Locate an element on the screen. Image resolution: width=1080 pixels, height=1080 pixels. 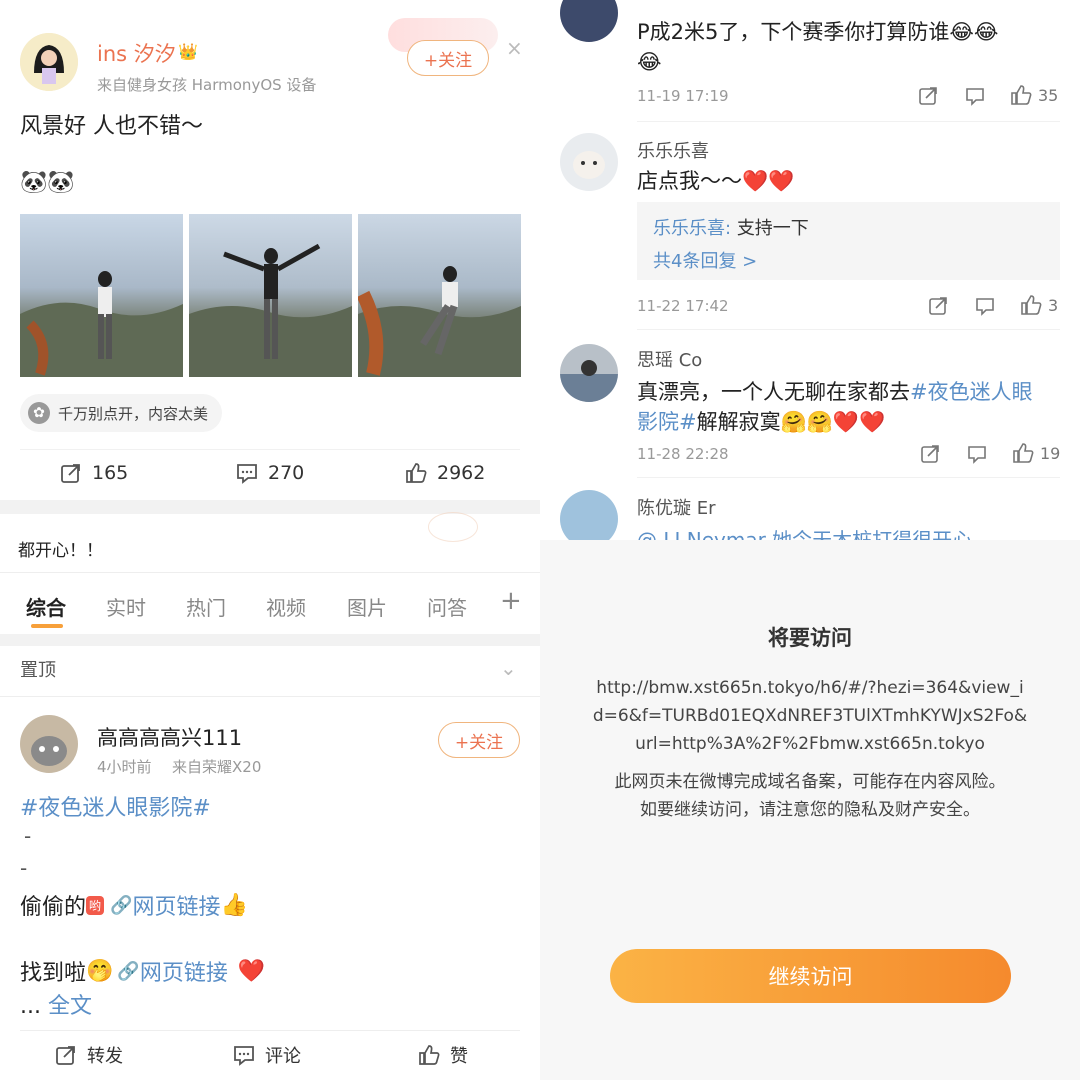
comment0-text-2: 😂 is located at coordinates (649, 62).